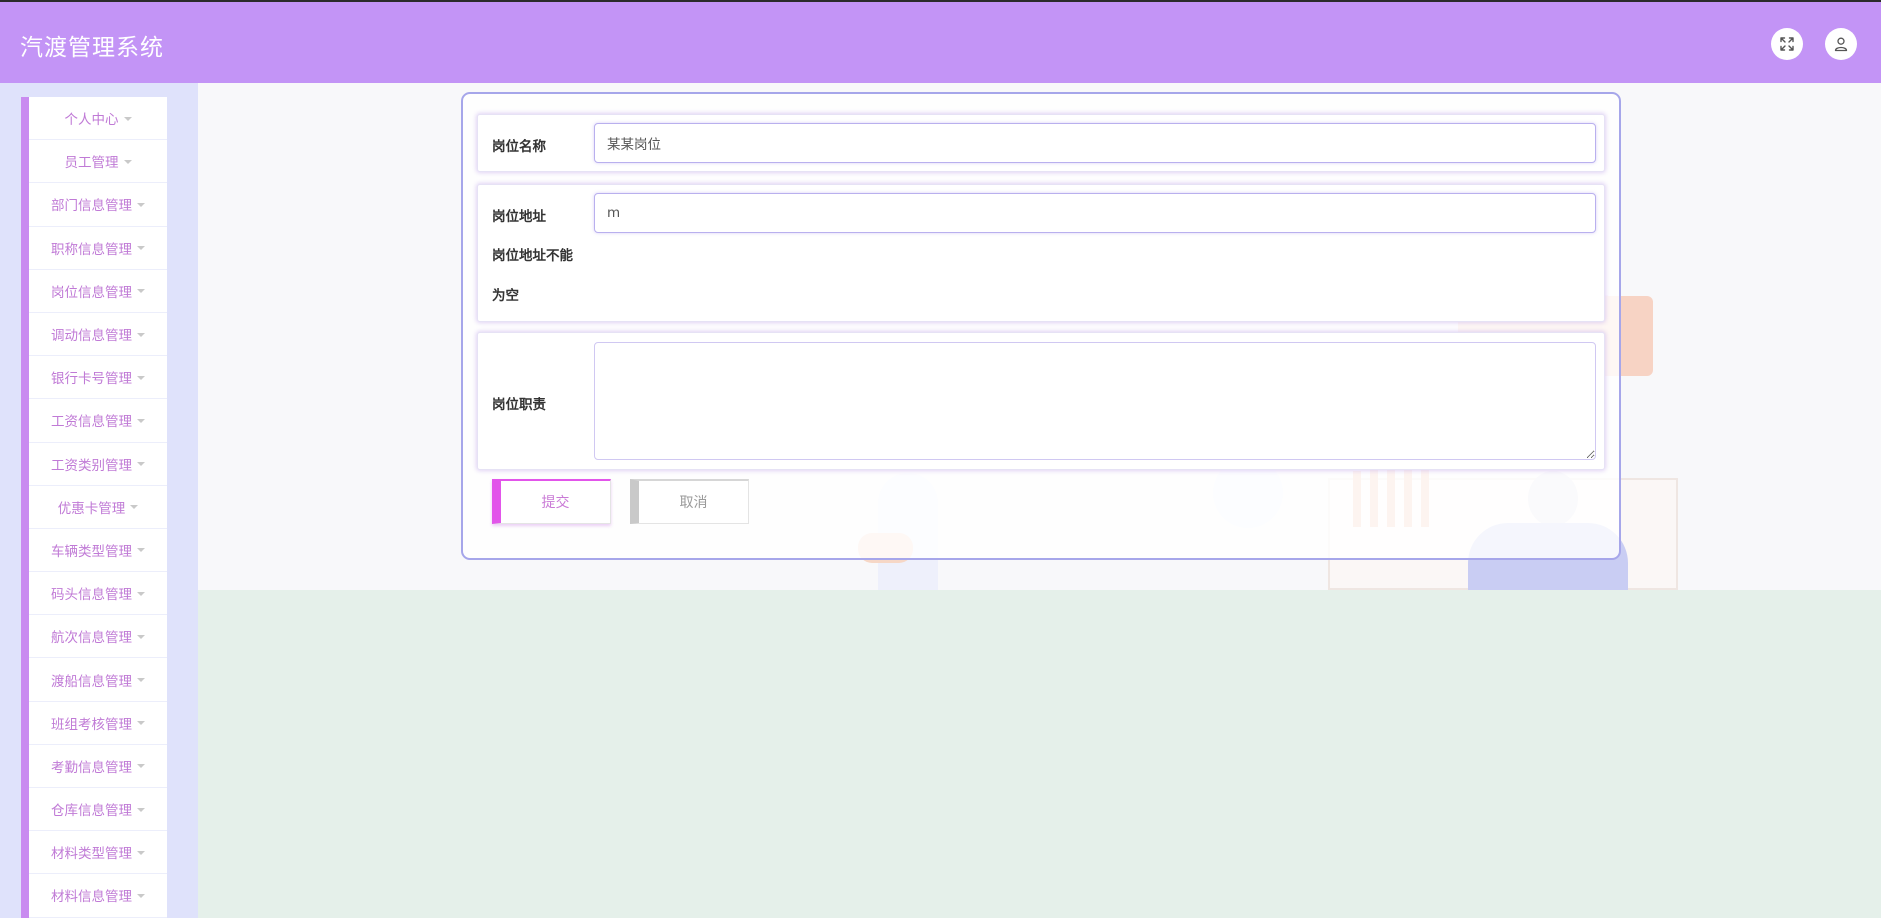 The image size is (1881, 918). I want to click on sidebar-item-label: 工资信息管理, so click(91, 422).